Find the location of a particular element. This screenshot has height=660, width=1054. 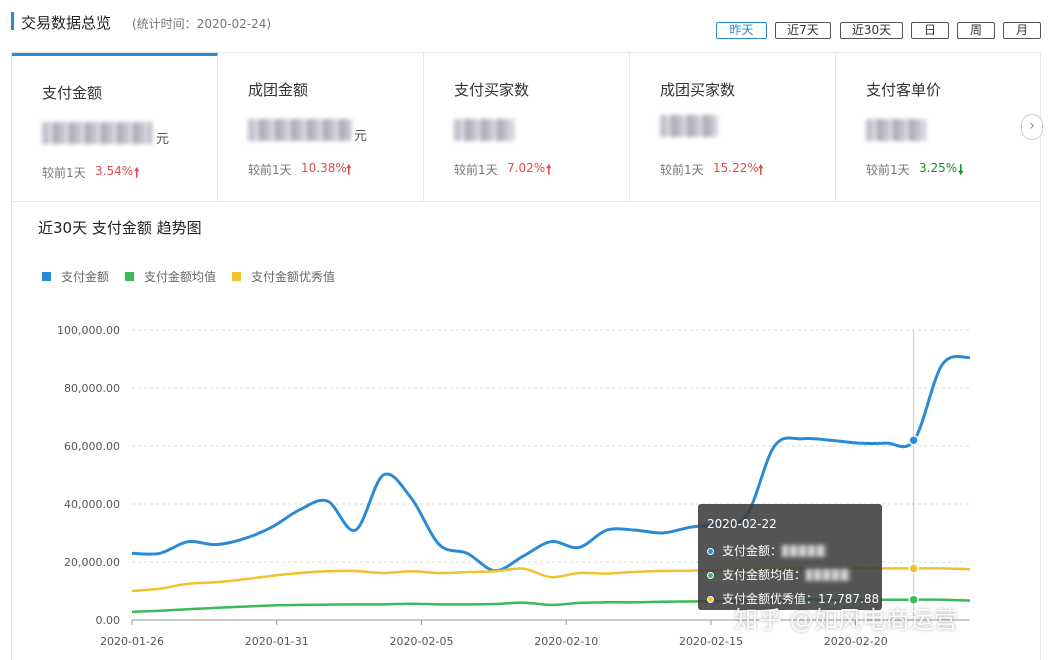

x-tick-label: 2020-02-20 is located at coordinates (856, 641).